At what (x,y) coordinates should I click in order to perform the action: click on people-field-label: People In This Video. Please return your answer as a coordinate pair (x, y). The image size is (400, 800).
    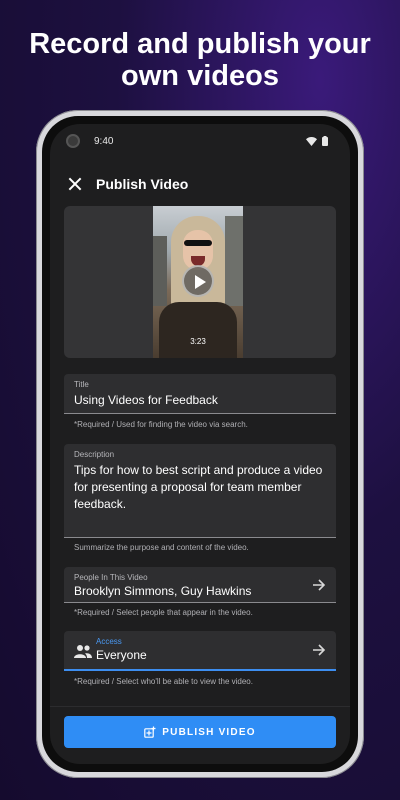
    Looking at the image, I should click on (111, 577).